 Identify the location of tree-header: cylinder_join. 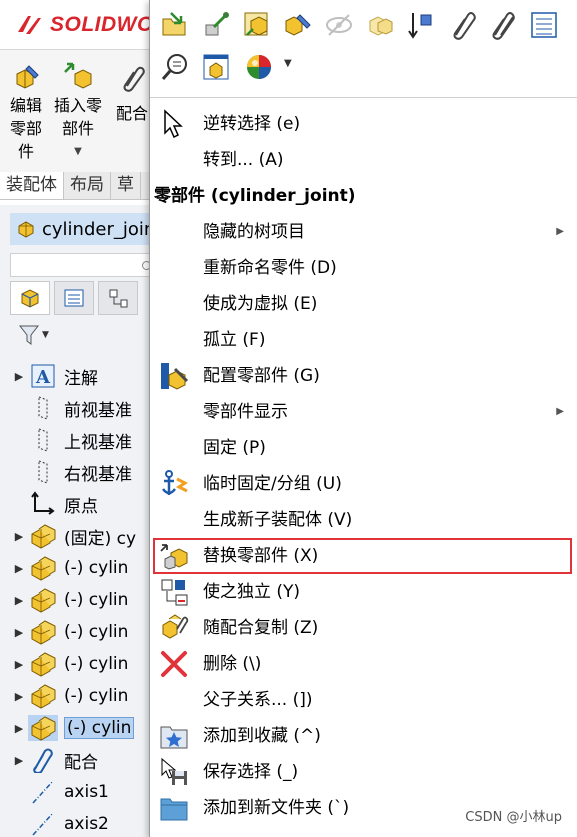
(85, 229).